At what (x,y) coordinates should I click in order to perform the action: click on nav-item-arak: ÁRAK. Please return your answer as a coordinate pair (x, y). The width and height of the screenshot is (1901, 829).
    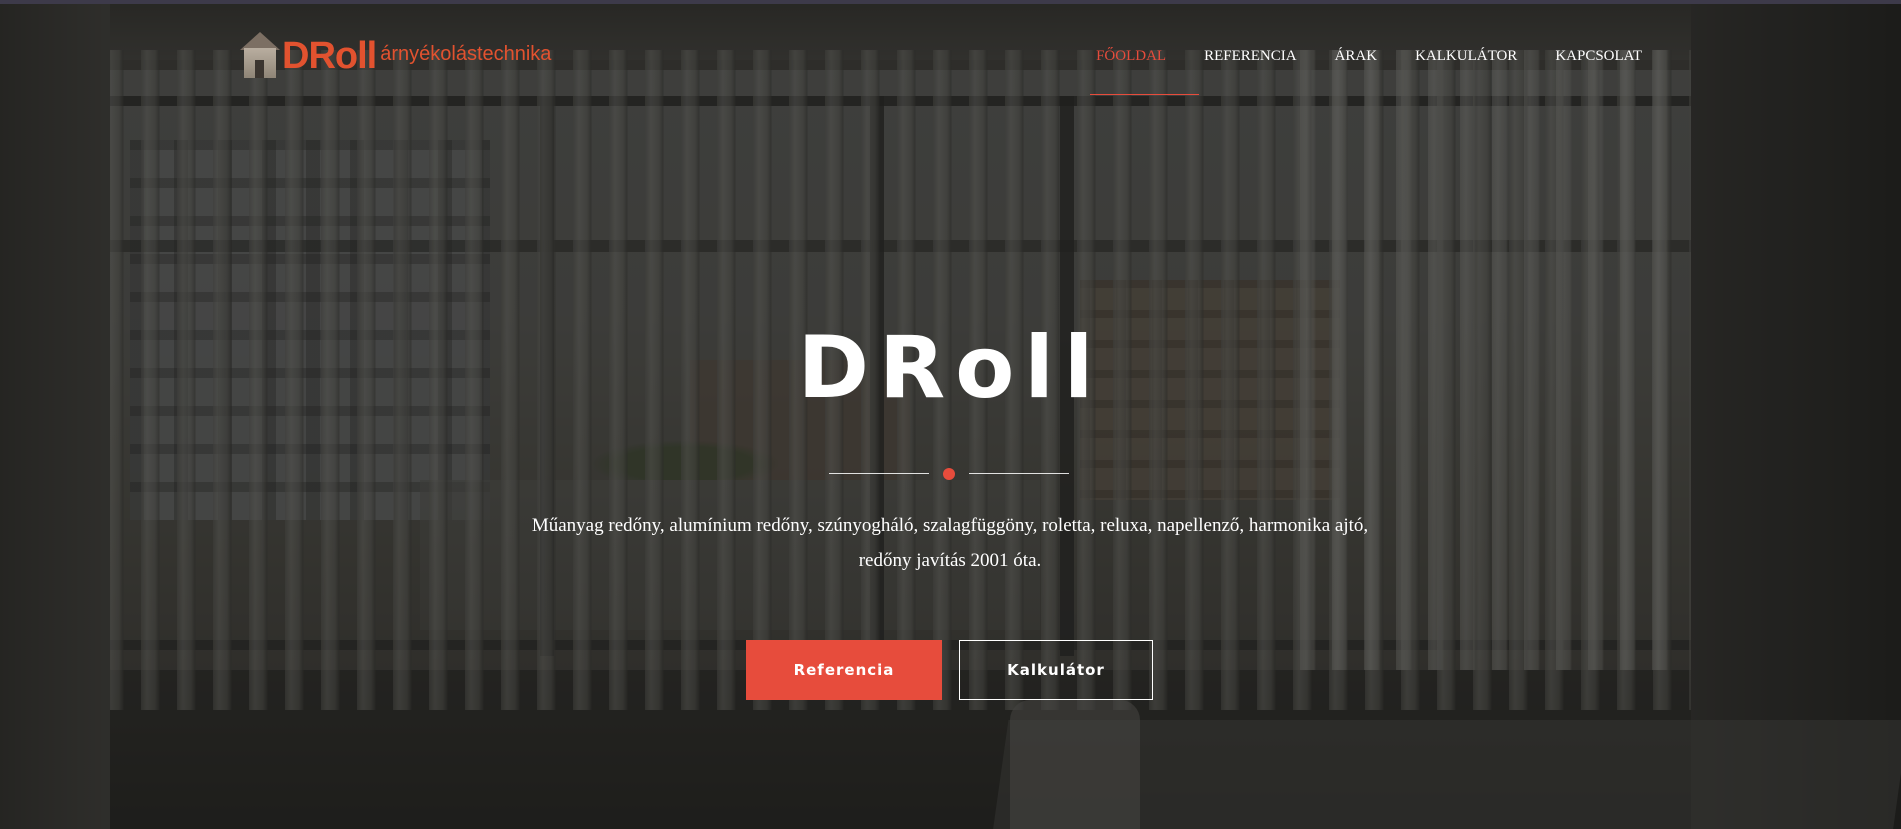
    Looking at the image, I should click on (1356, 56).